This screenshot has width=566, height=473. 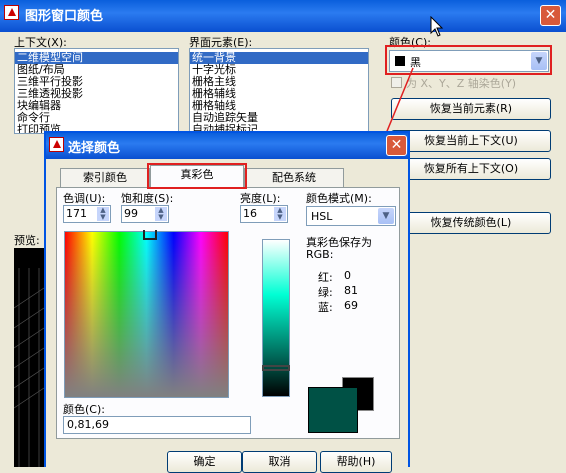 I want to click on rgb-label: RGB:, so click(x=320, y=254).